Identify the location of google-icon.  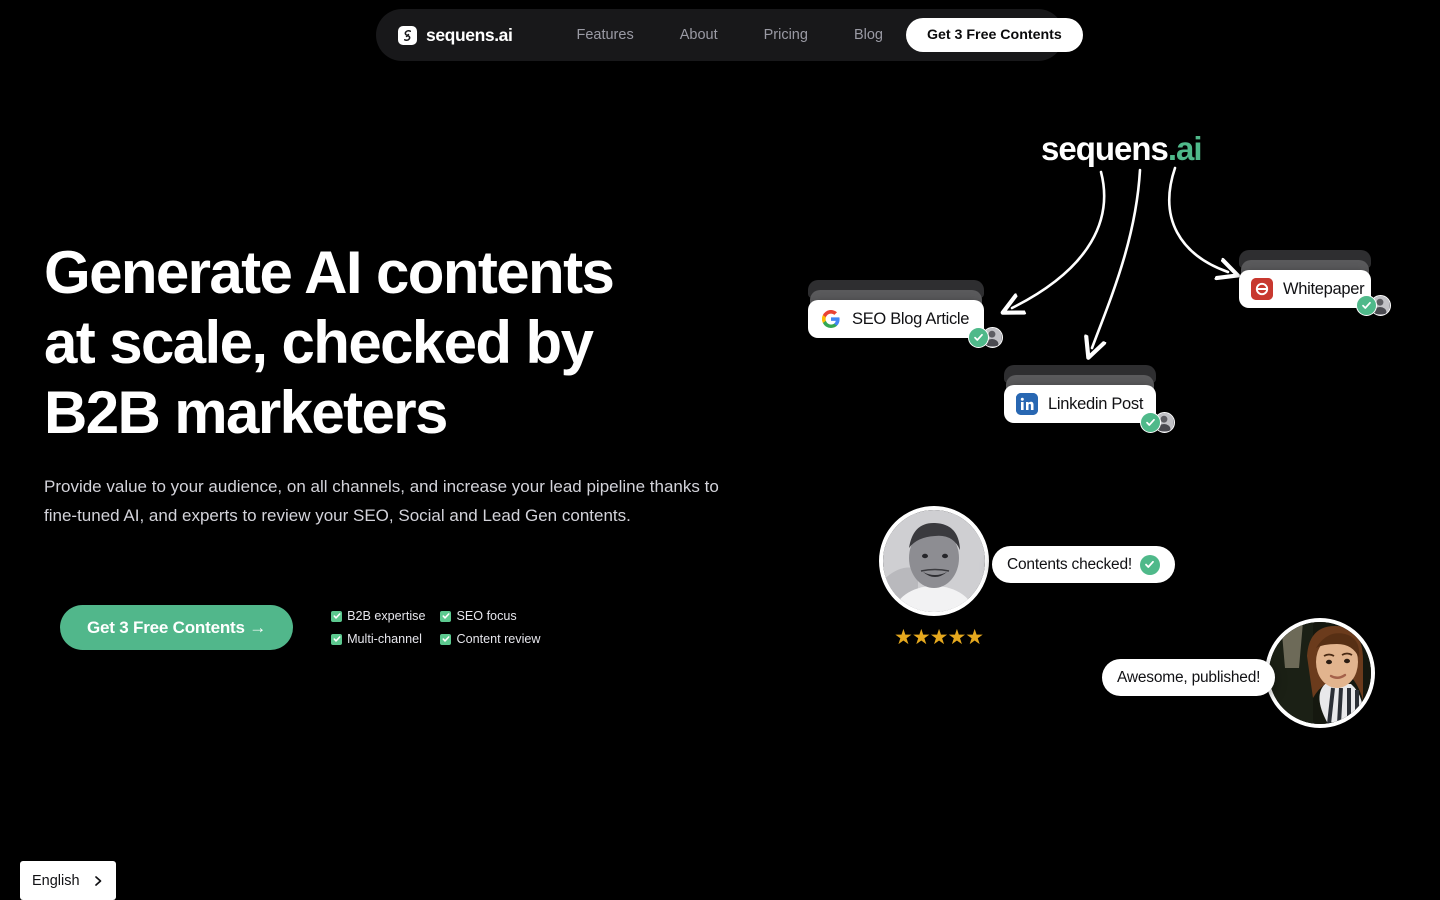
(831, 319).